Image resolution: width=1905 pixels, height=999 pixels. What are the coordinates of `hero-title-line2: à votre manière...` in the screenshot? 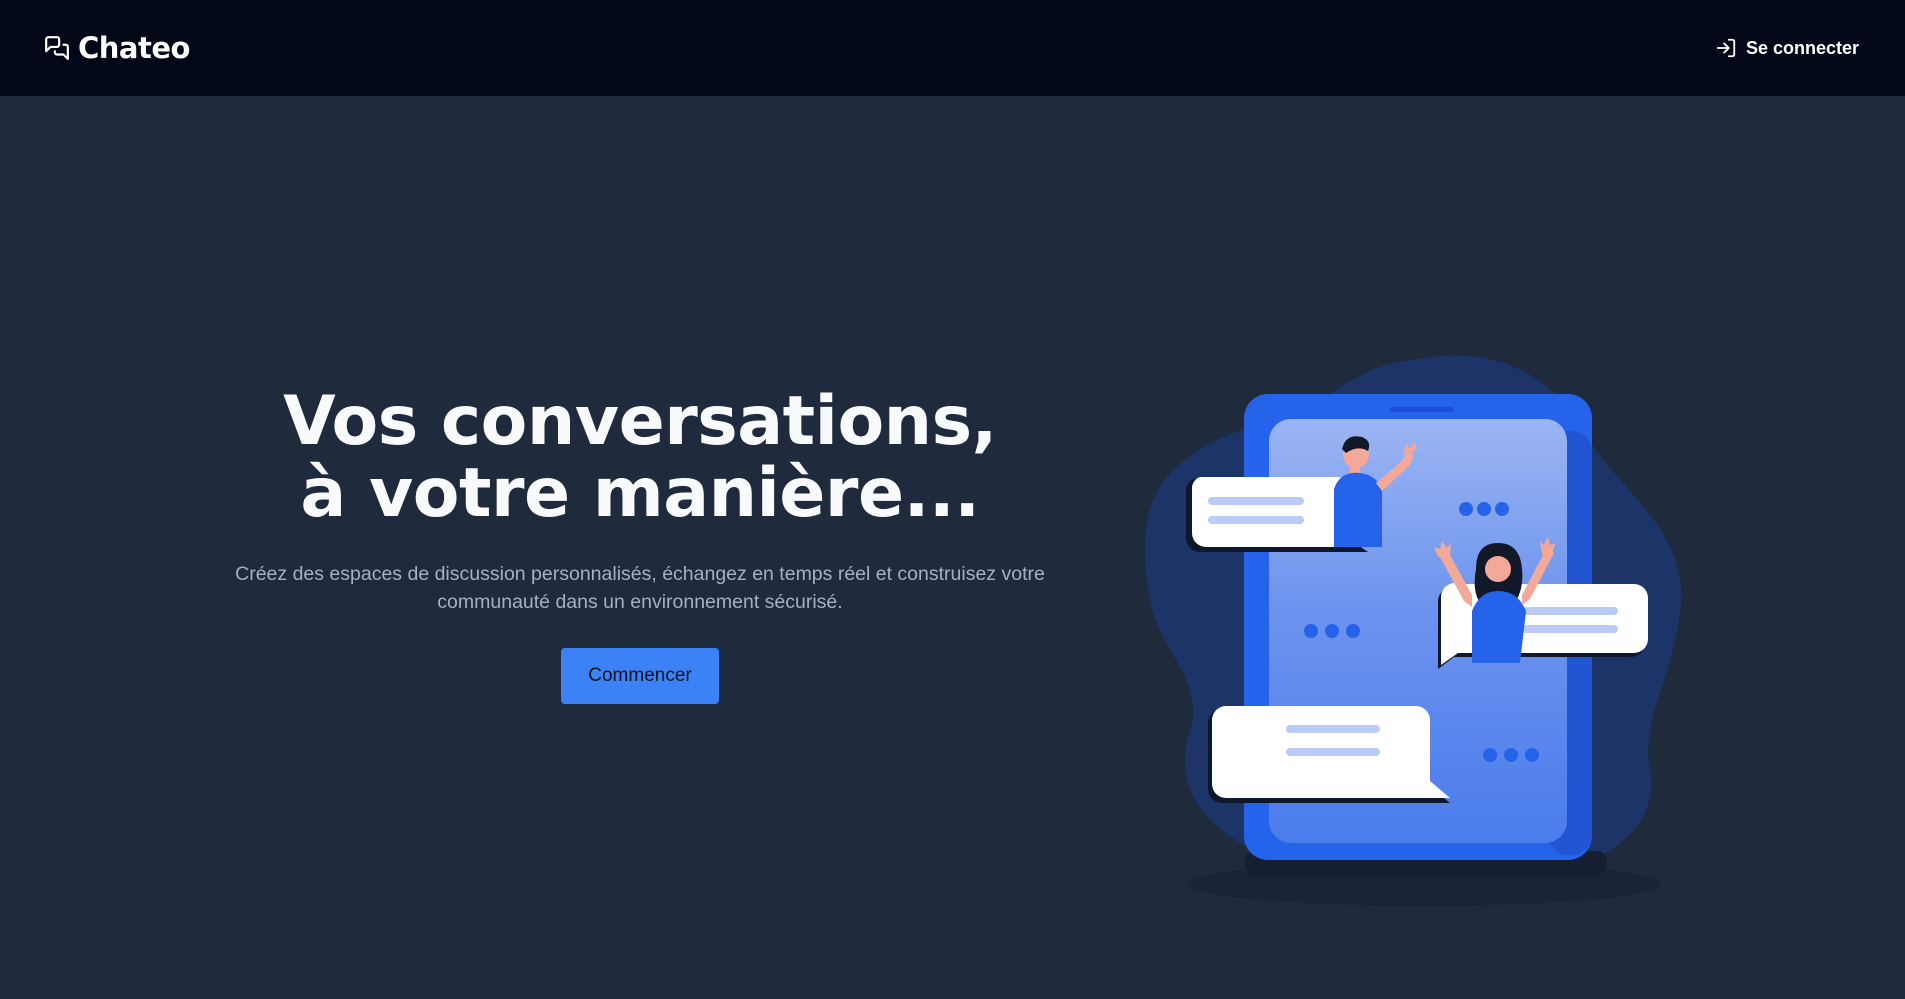 It's located at (640, 493).